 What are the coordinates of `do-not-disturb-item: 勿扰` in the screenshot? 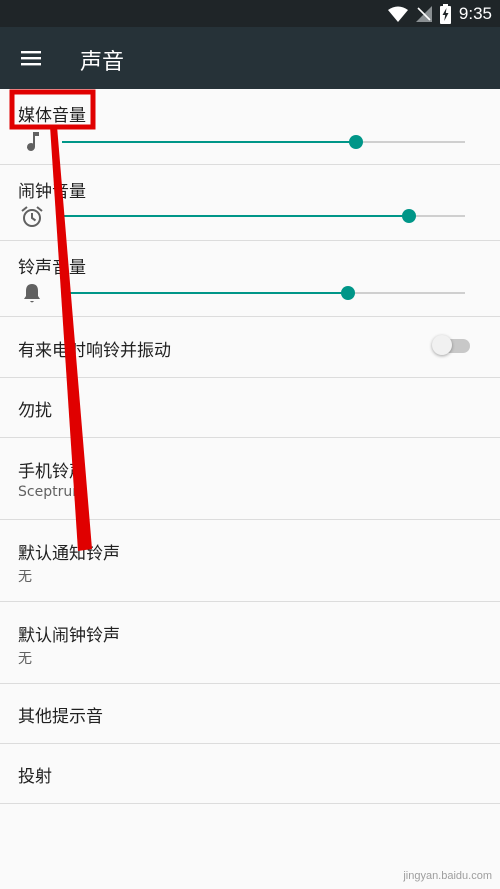 It's located at (250, 408).